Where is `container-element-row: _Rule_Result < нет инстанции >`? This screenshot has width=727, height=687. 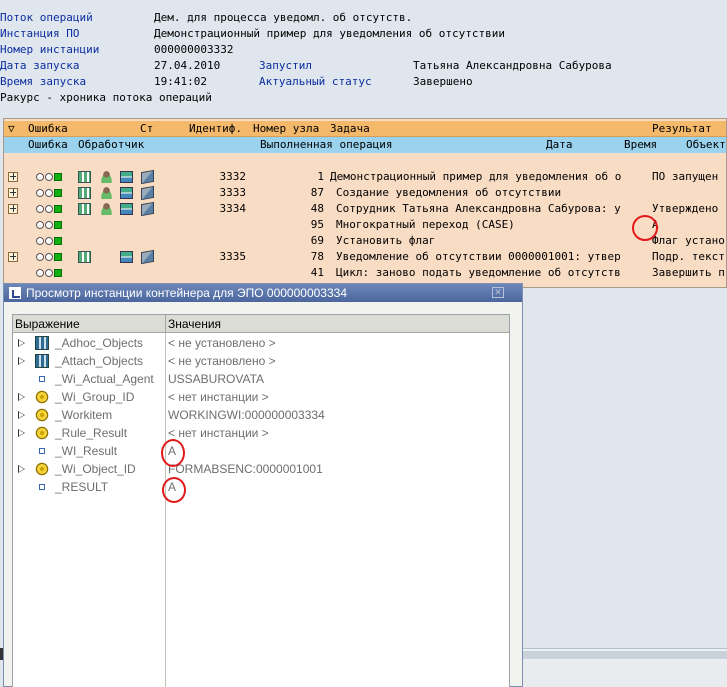
container-element-row: _Rule_Result < нет инстанции > is located at coordinates (261, 433).